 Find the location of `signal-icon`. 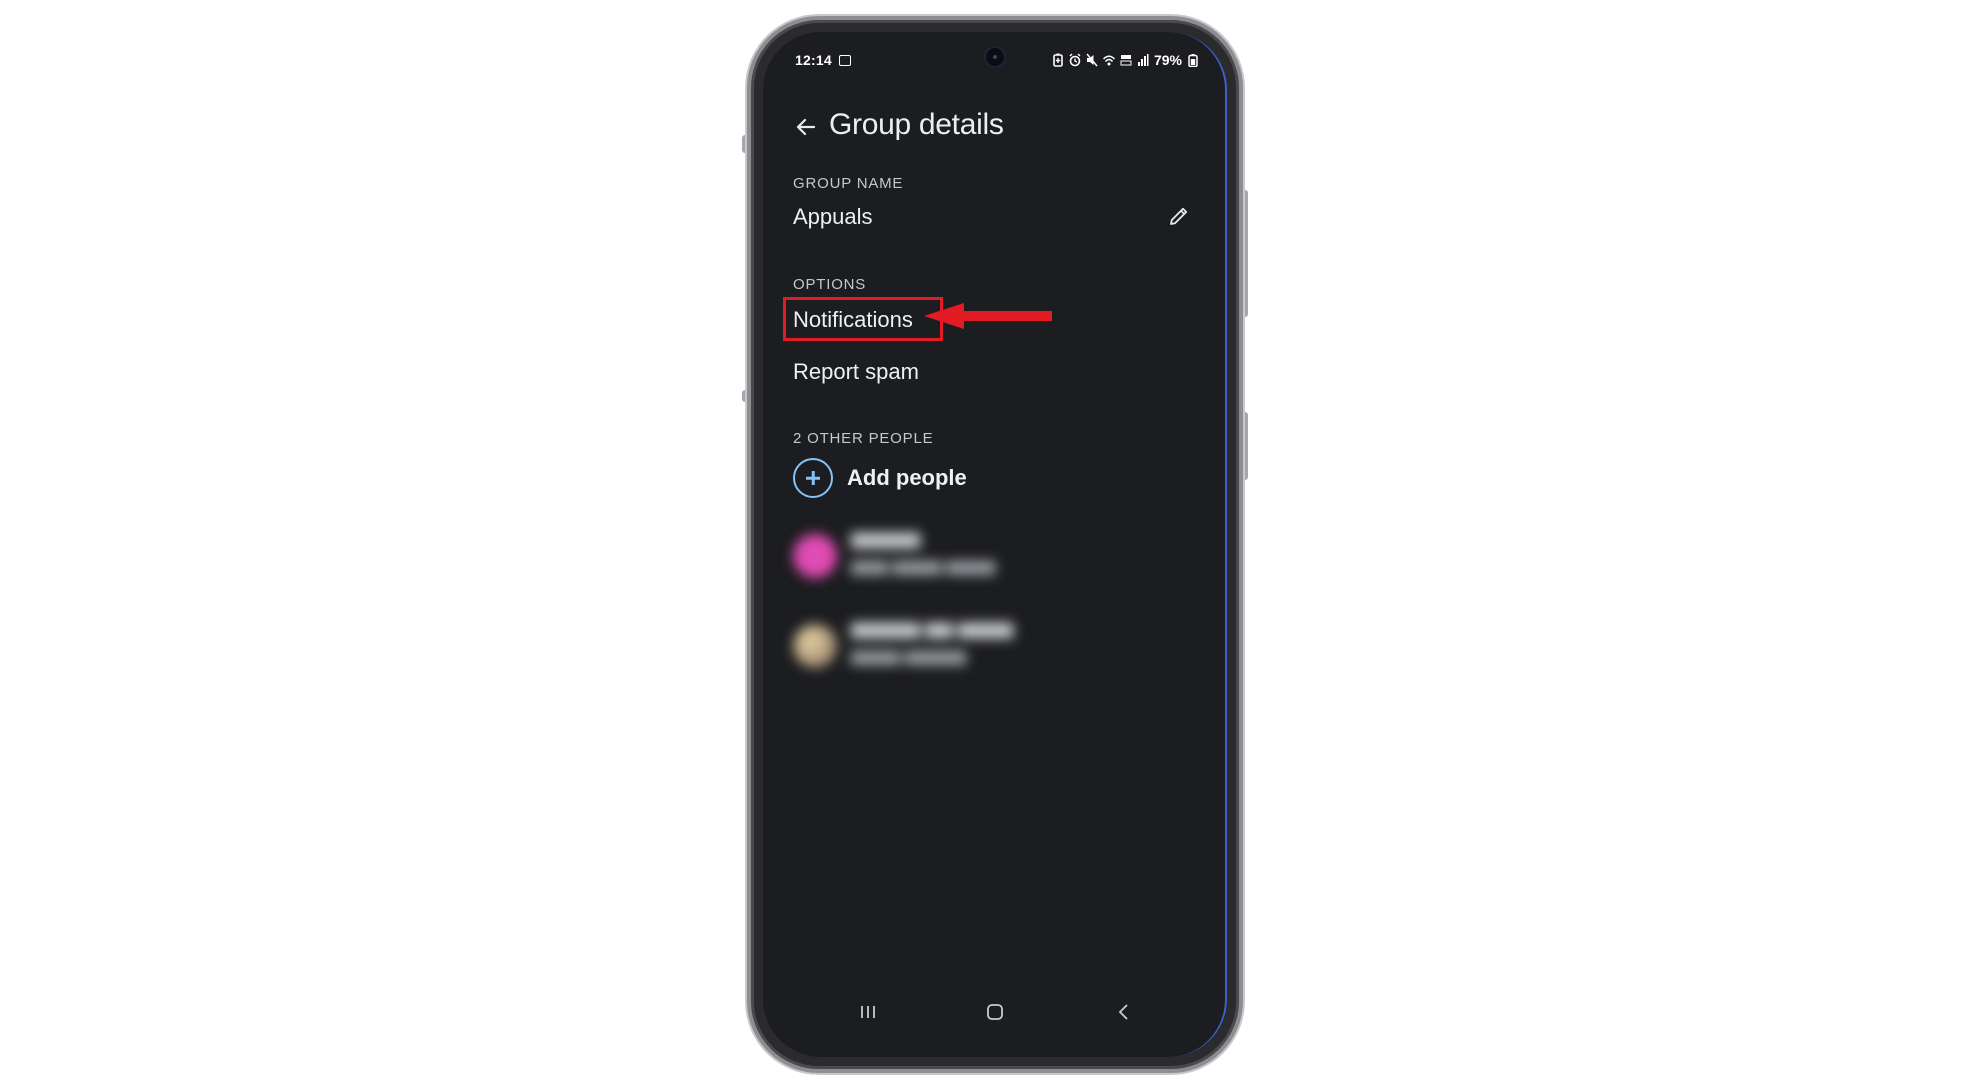

signal-icon is located at coordinates (1143, 60).